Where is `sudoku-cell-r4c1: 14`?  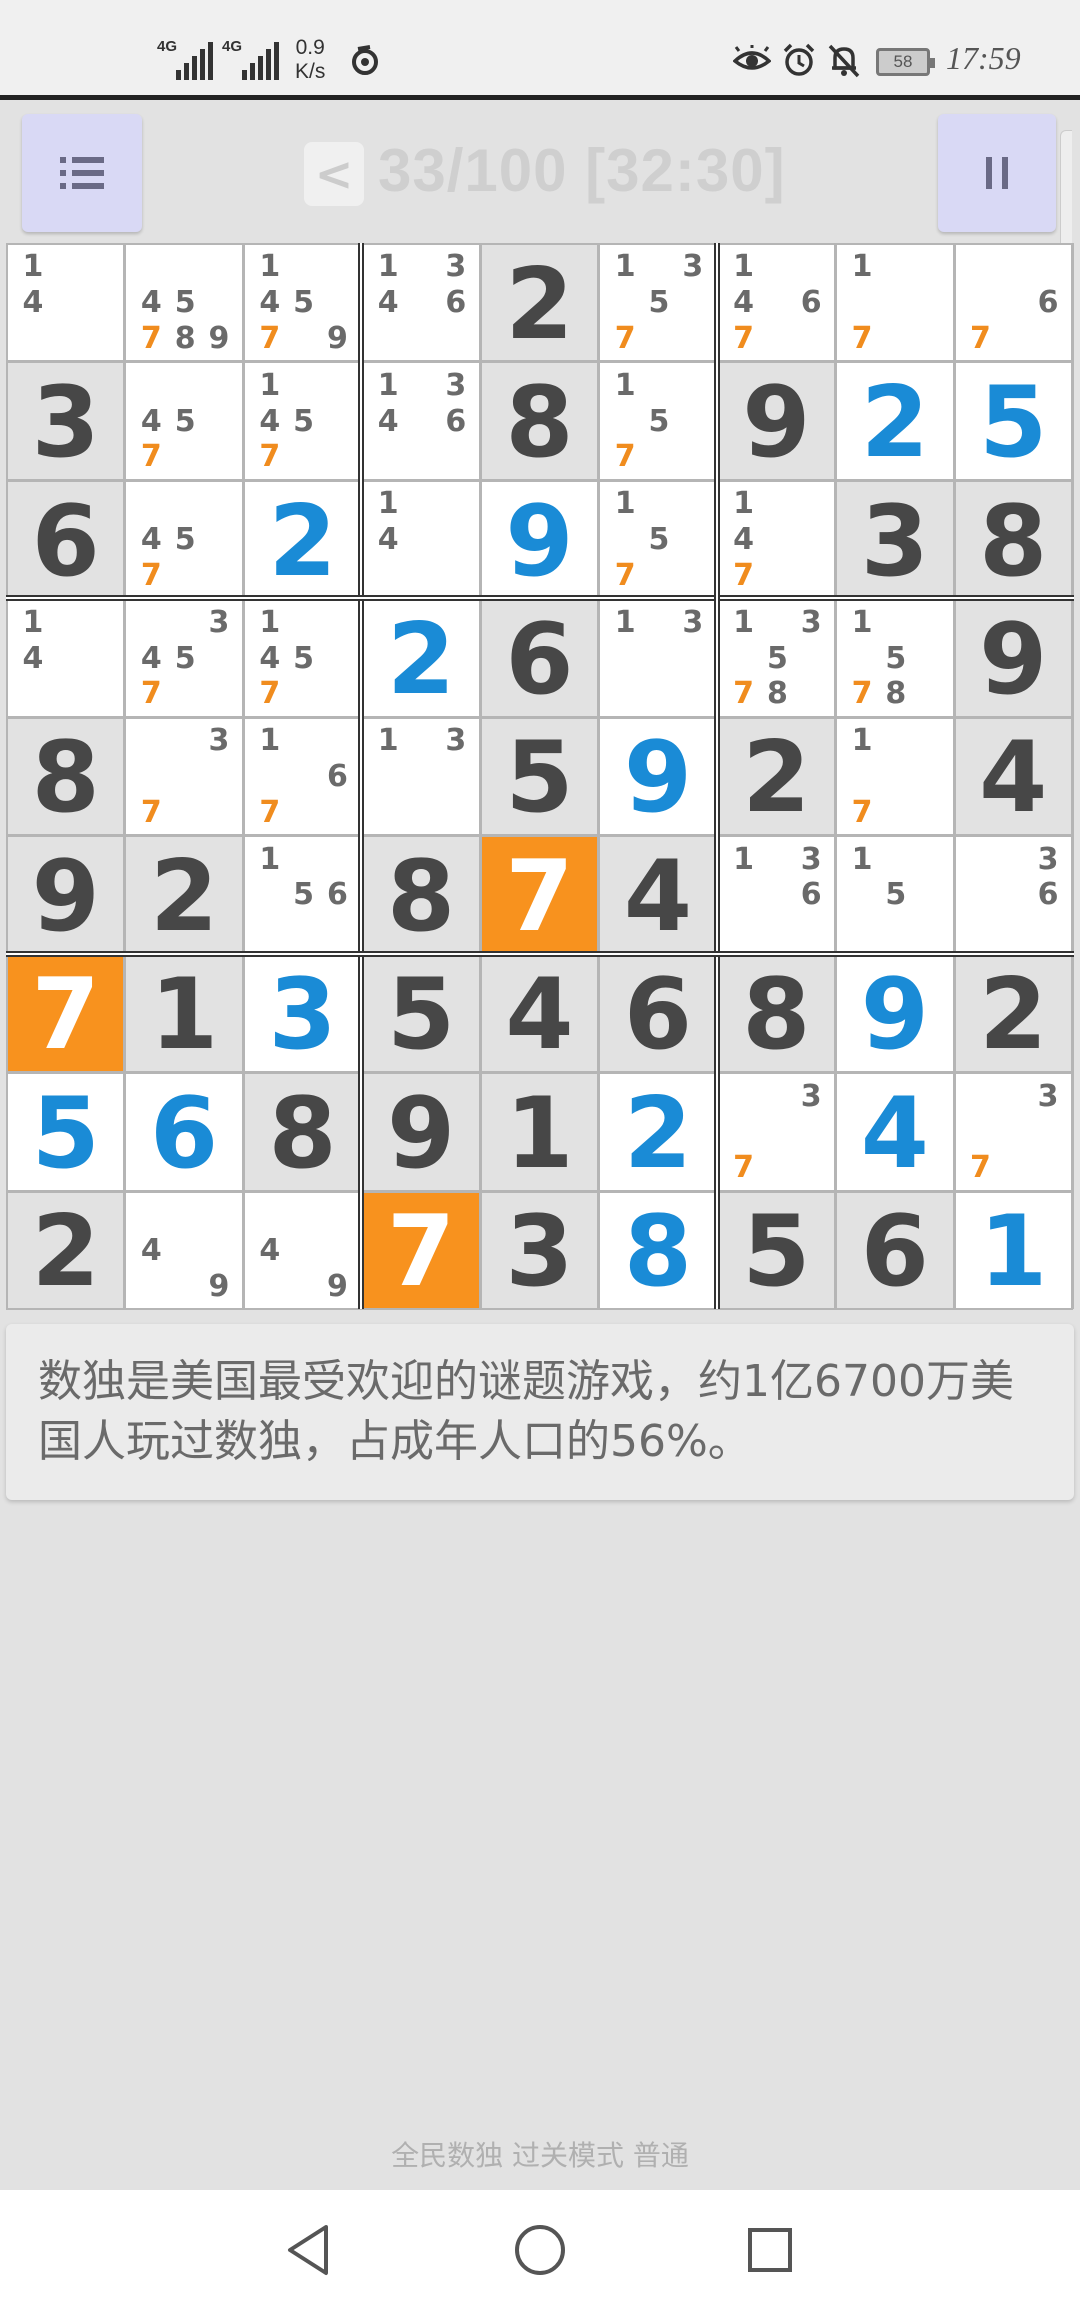
sudoku-cell-r4c1: 14 is located at coordinates (66, 658).